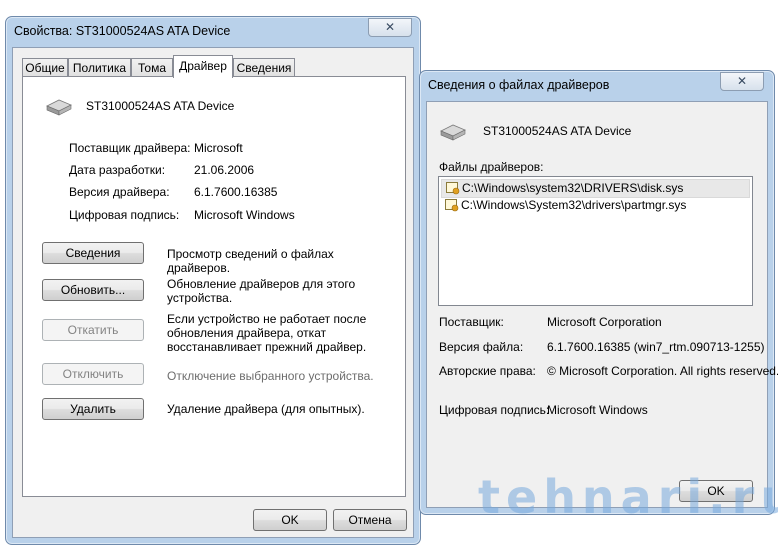 This screenshot has width=778, height=547. Describe the element at coordinates (264, 67) in the screenshot. I see `tab-details: Сведения` at that location.